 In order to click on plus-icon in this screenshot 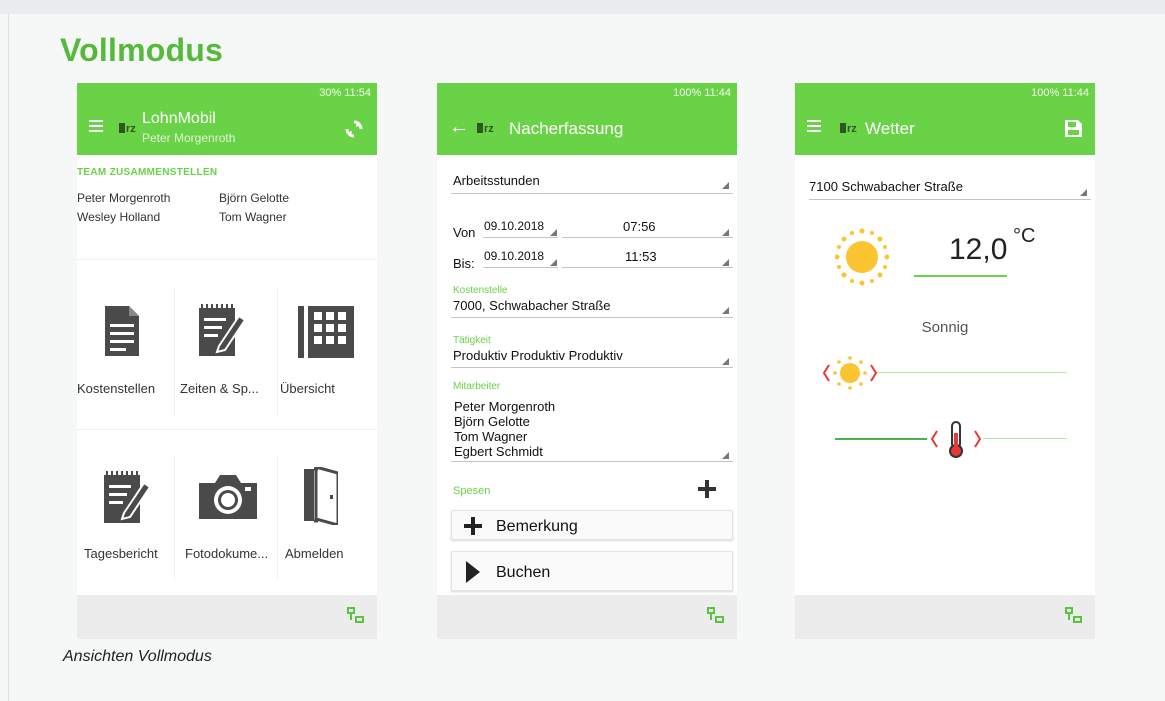, I will do `click(473, 526)`.